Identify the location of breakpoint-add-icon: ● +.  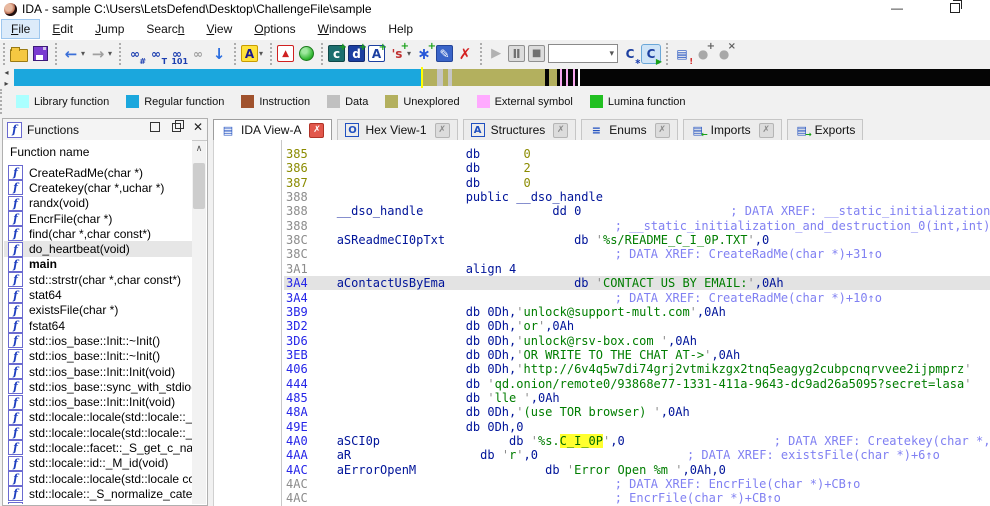
(704, 52).